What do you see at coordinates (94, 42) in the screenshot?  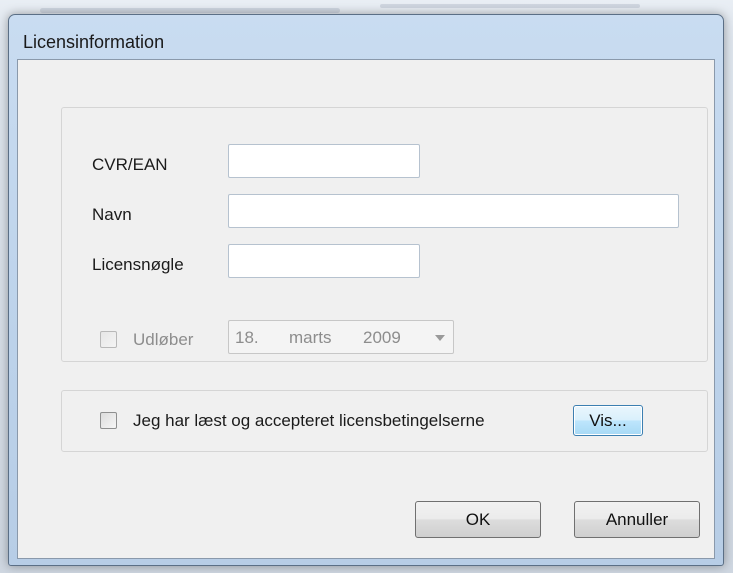 I see `dialog-title: Licensinformation` at bounding box center [94, 42].